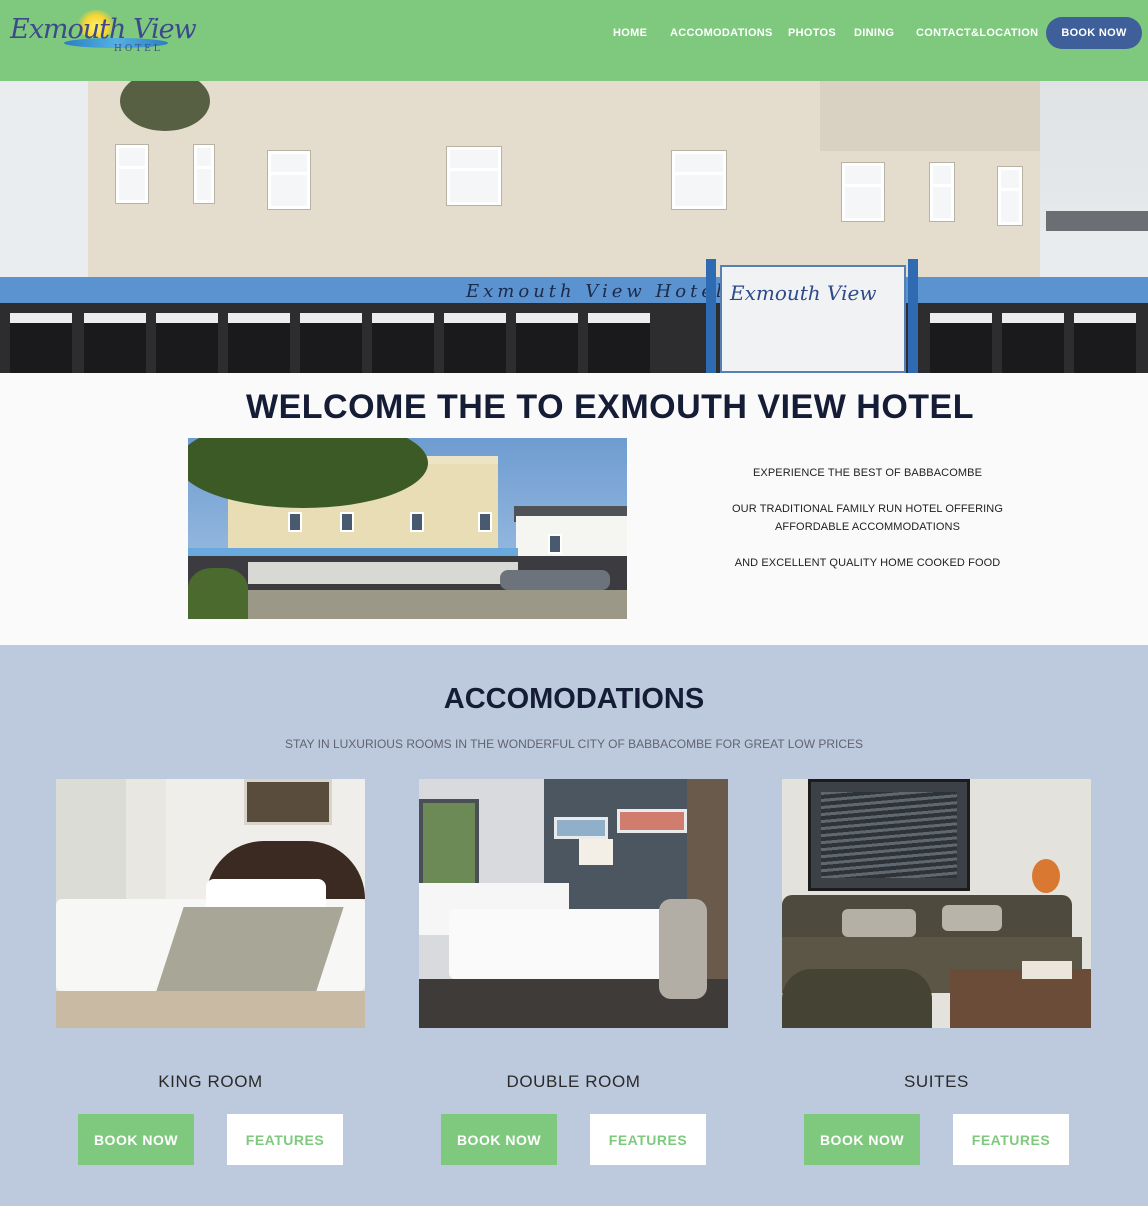  What do you see at coordinates (867, 563) in the screenshot?
I see `welcome-line-3: AND EXCELLENT QUALITY HOME COOKED FOOD` at bounding box center [867, 563].